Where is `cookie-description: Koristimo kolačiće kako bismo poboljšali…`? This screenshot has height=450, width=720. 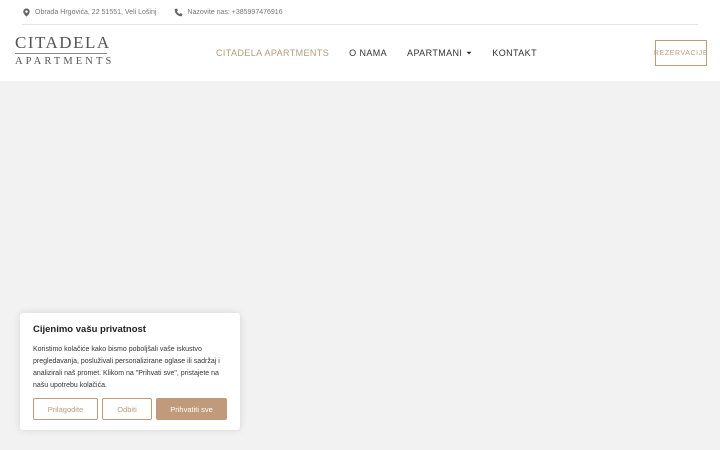
cookie-description: Koristimo kolačiće kako bismo poboljšali… is located at coordinates (126, 367).